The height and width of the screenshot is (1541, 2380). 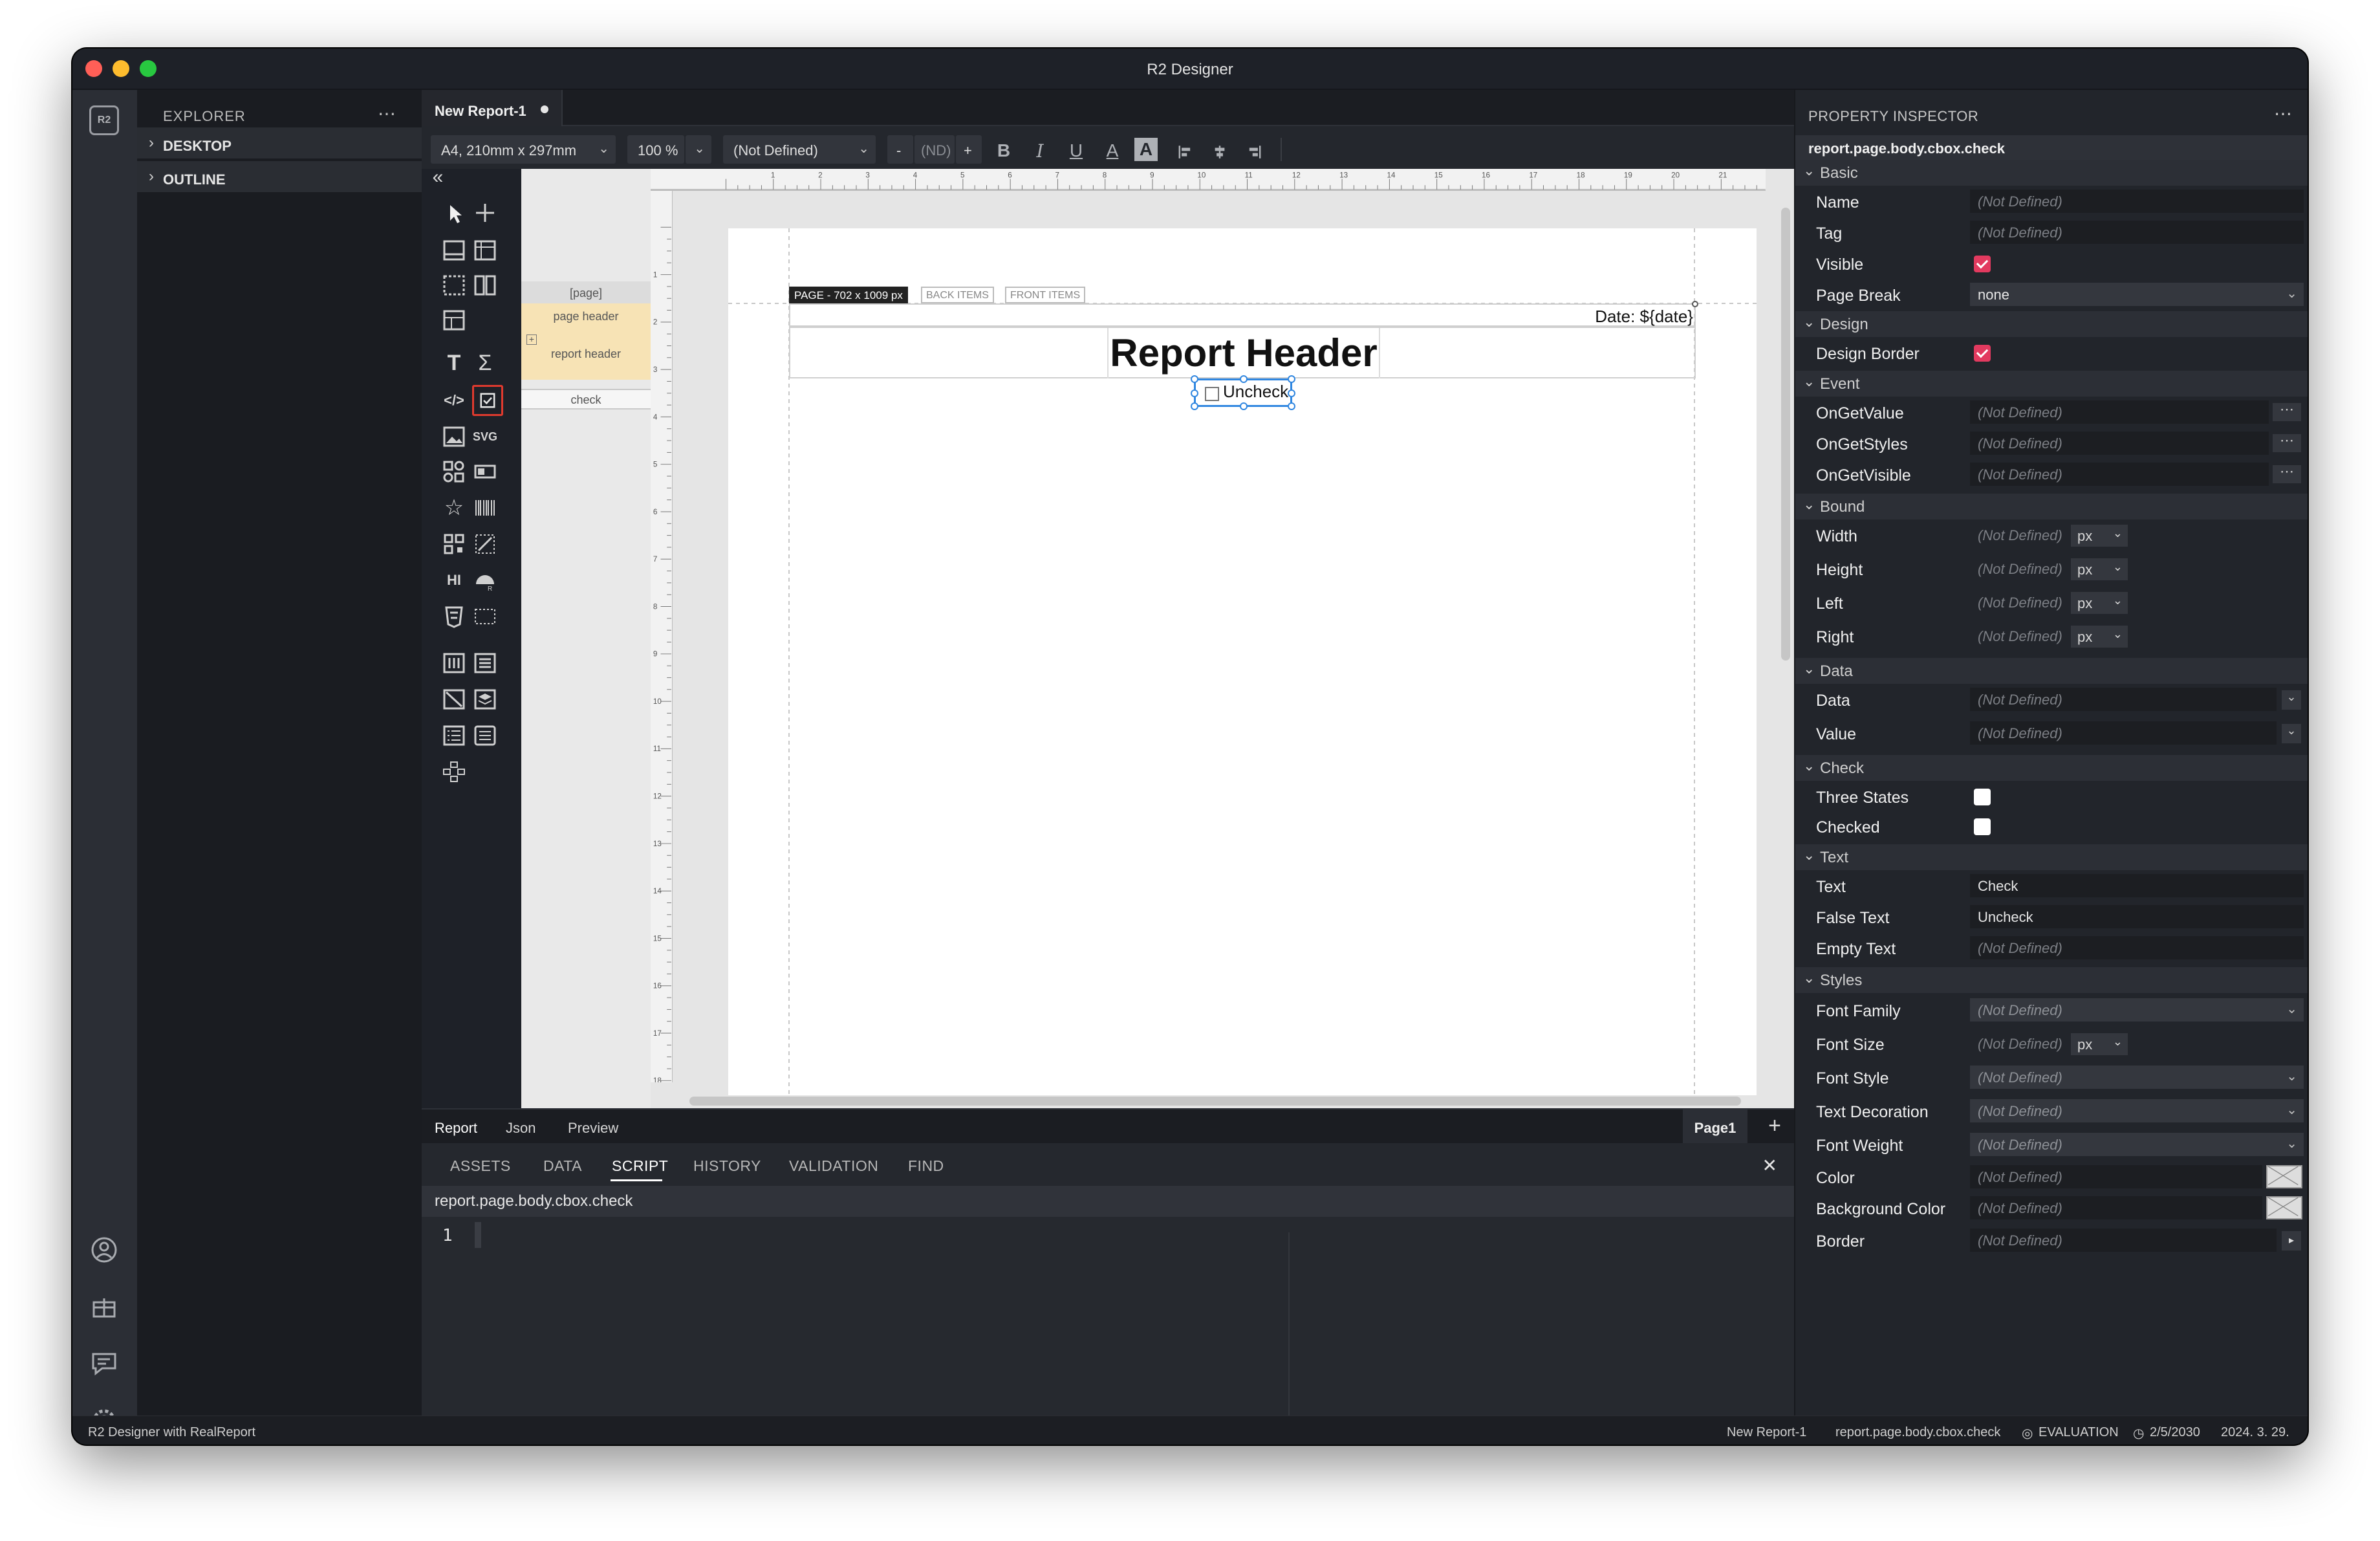 I want to click on font-size-input: (Not Defined), so click(x=2022, y=1043).